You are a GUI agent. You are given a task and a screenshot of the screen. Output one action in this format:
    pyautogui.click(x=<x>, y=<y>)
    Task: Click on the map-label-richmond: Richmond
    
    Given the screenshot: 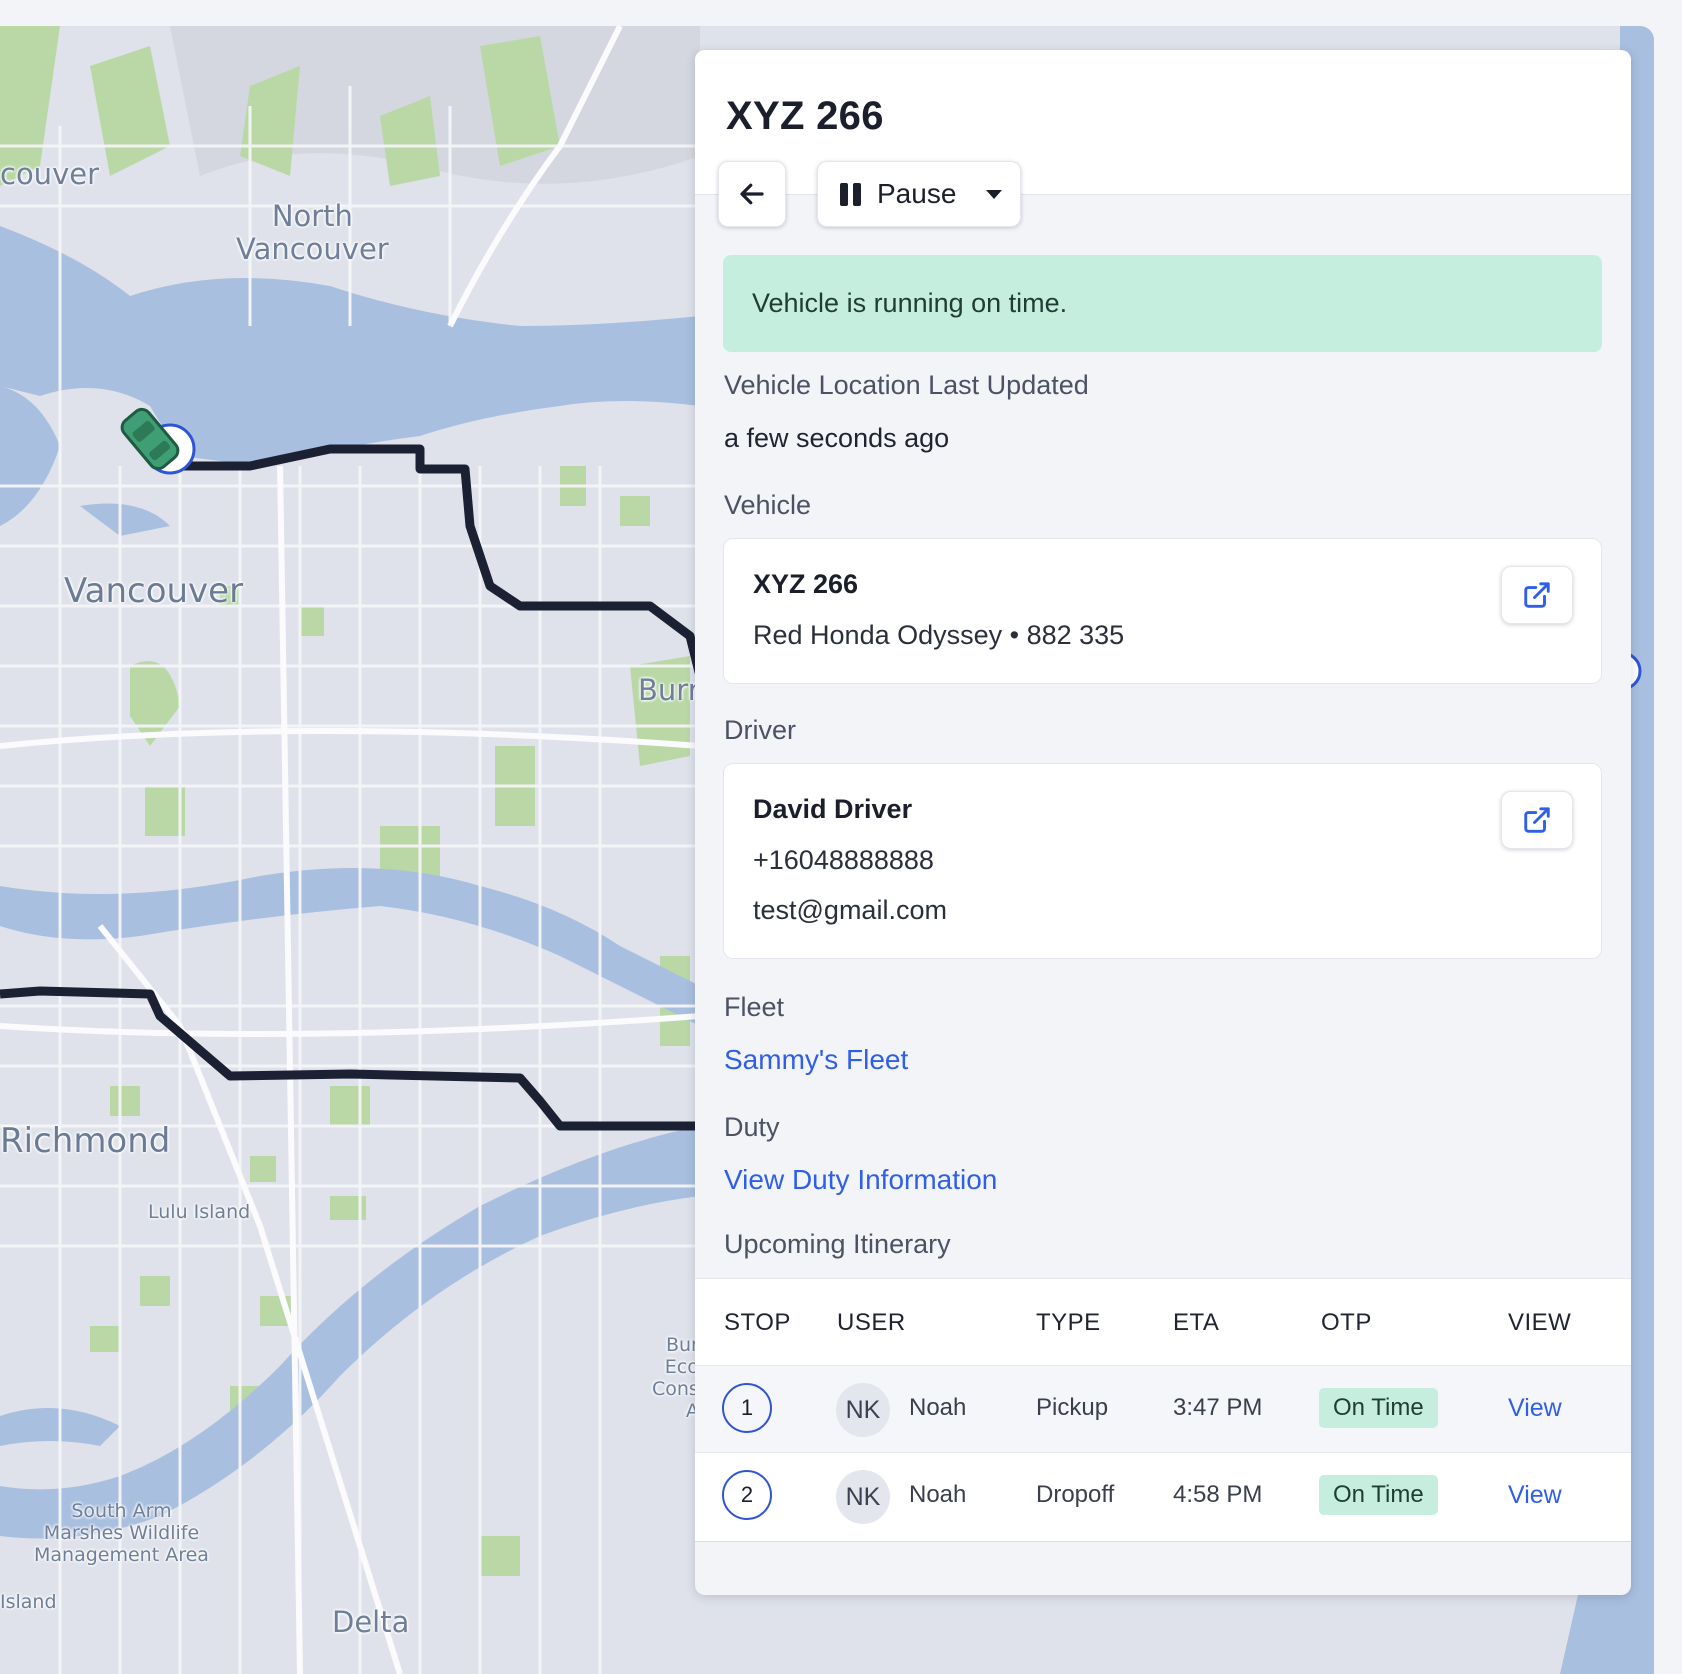 What is the action you would take?
    pyautogui.click(x=85, y=1141)
    